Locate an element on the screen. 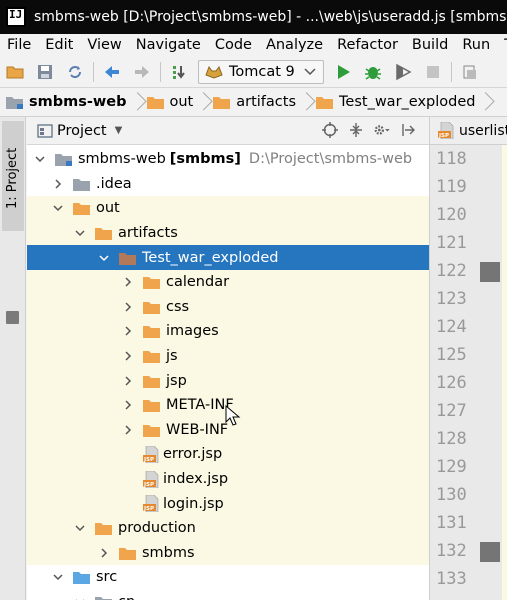 The image size is (507, 600). menu-navigate: Navigate is located at coordinates (168, 45).